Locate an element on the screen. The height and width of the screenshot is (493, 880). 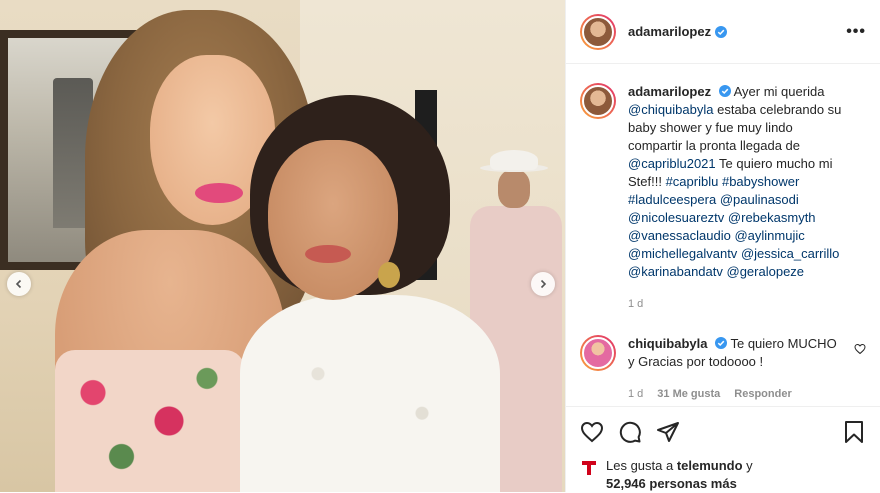
caption-link: @nicolesuareztv is located at coordinates (676, 217).